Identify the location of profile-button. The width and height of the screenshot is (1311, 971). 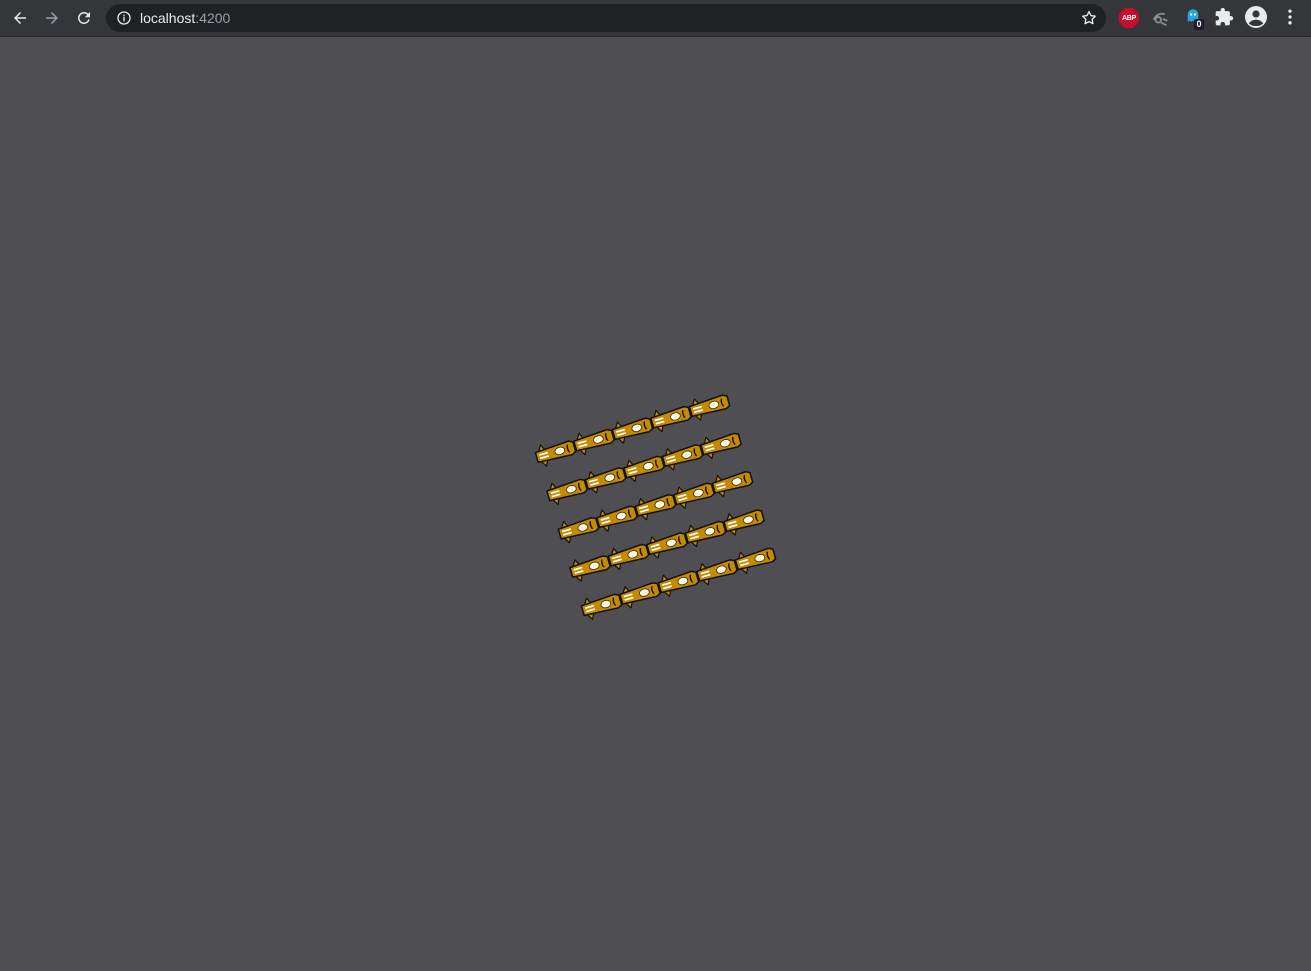
(1256, 17).